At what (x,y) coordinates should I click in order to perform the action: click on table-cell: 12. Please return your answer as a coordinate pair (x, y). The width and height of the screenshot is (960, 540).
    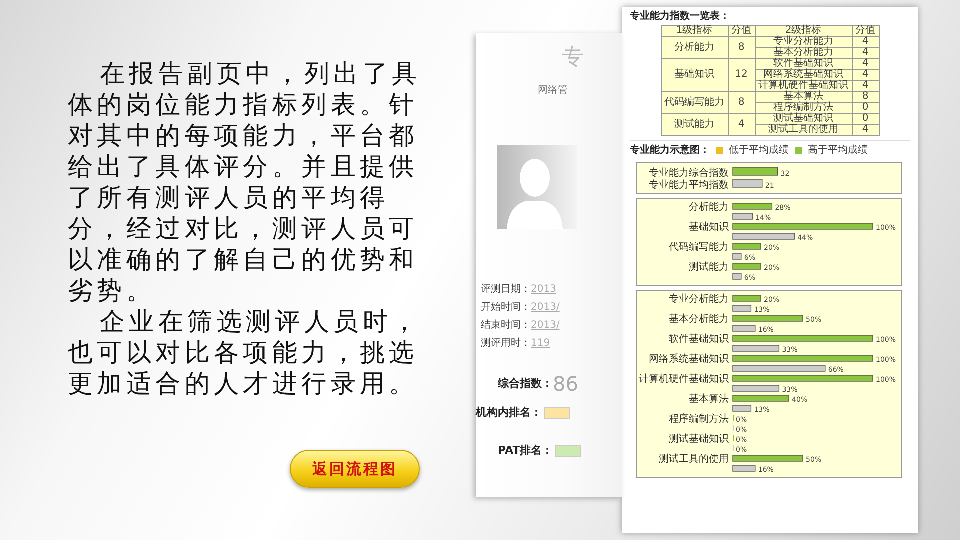
    Looking at the image, I should click on (741, 75).